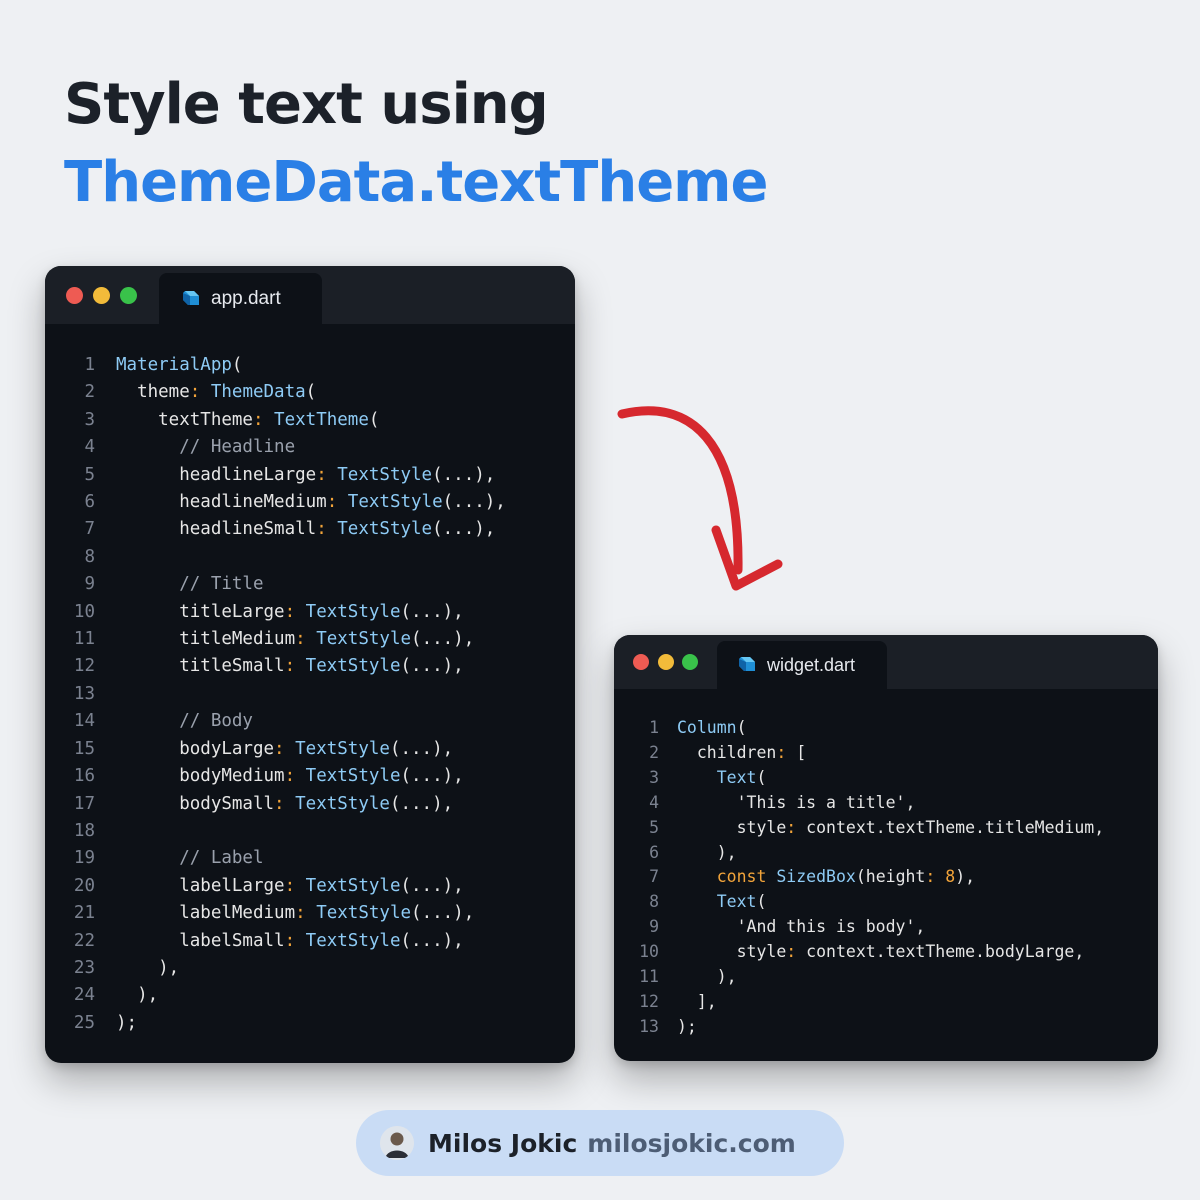 The image size is (1200, 1200). What do you see at coordinates (191, 297) in the screenshot?
I see `dart-icon` at bounding box center [191, 297].